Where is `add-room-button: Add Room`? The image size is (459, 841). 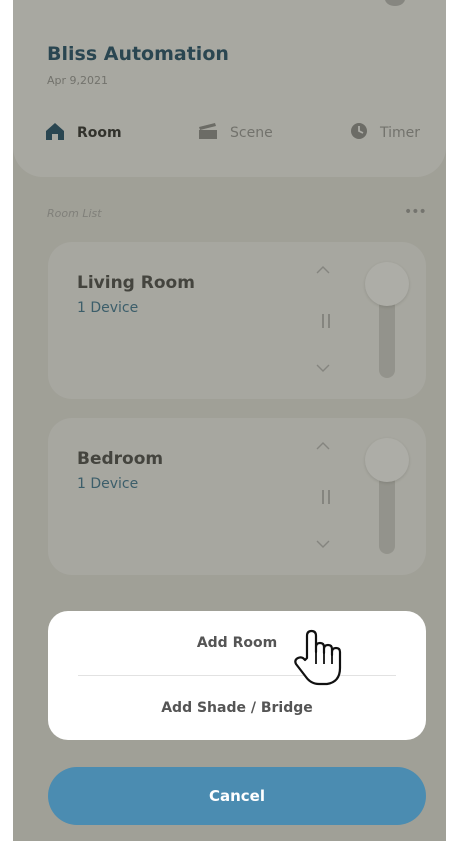 add-room-button: Add Room is located at coordinates (237, 643).